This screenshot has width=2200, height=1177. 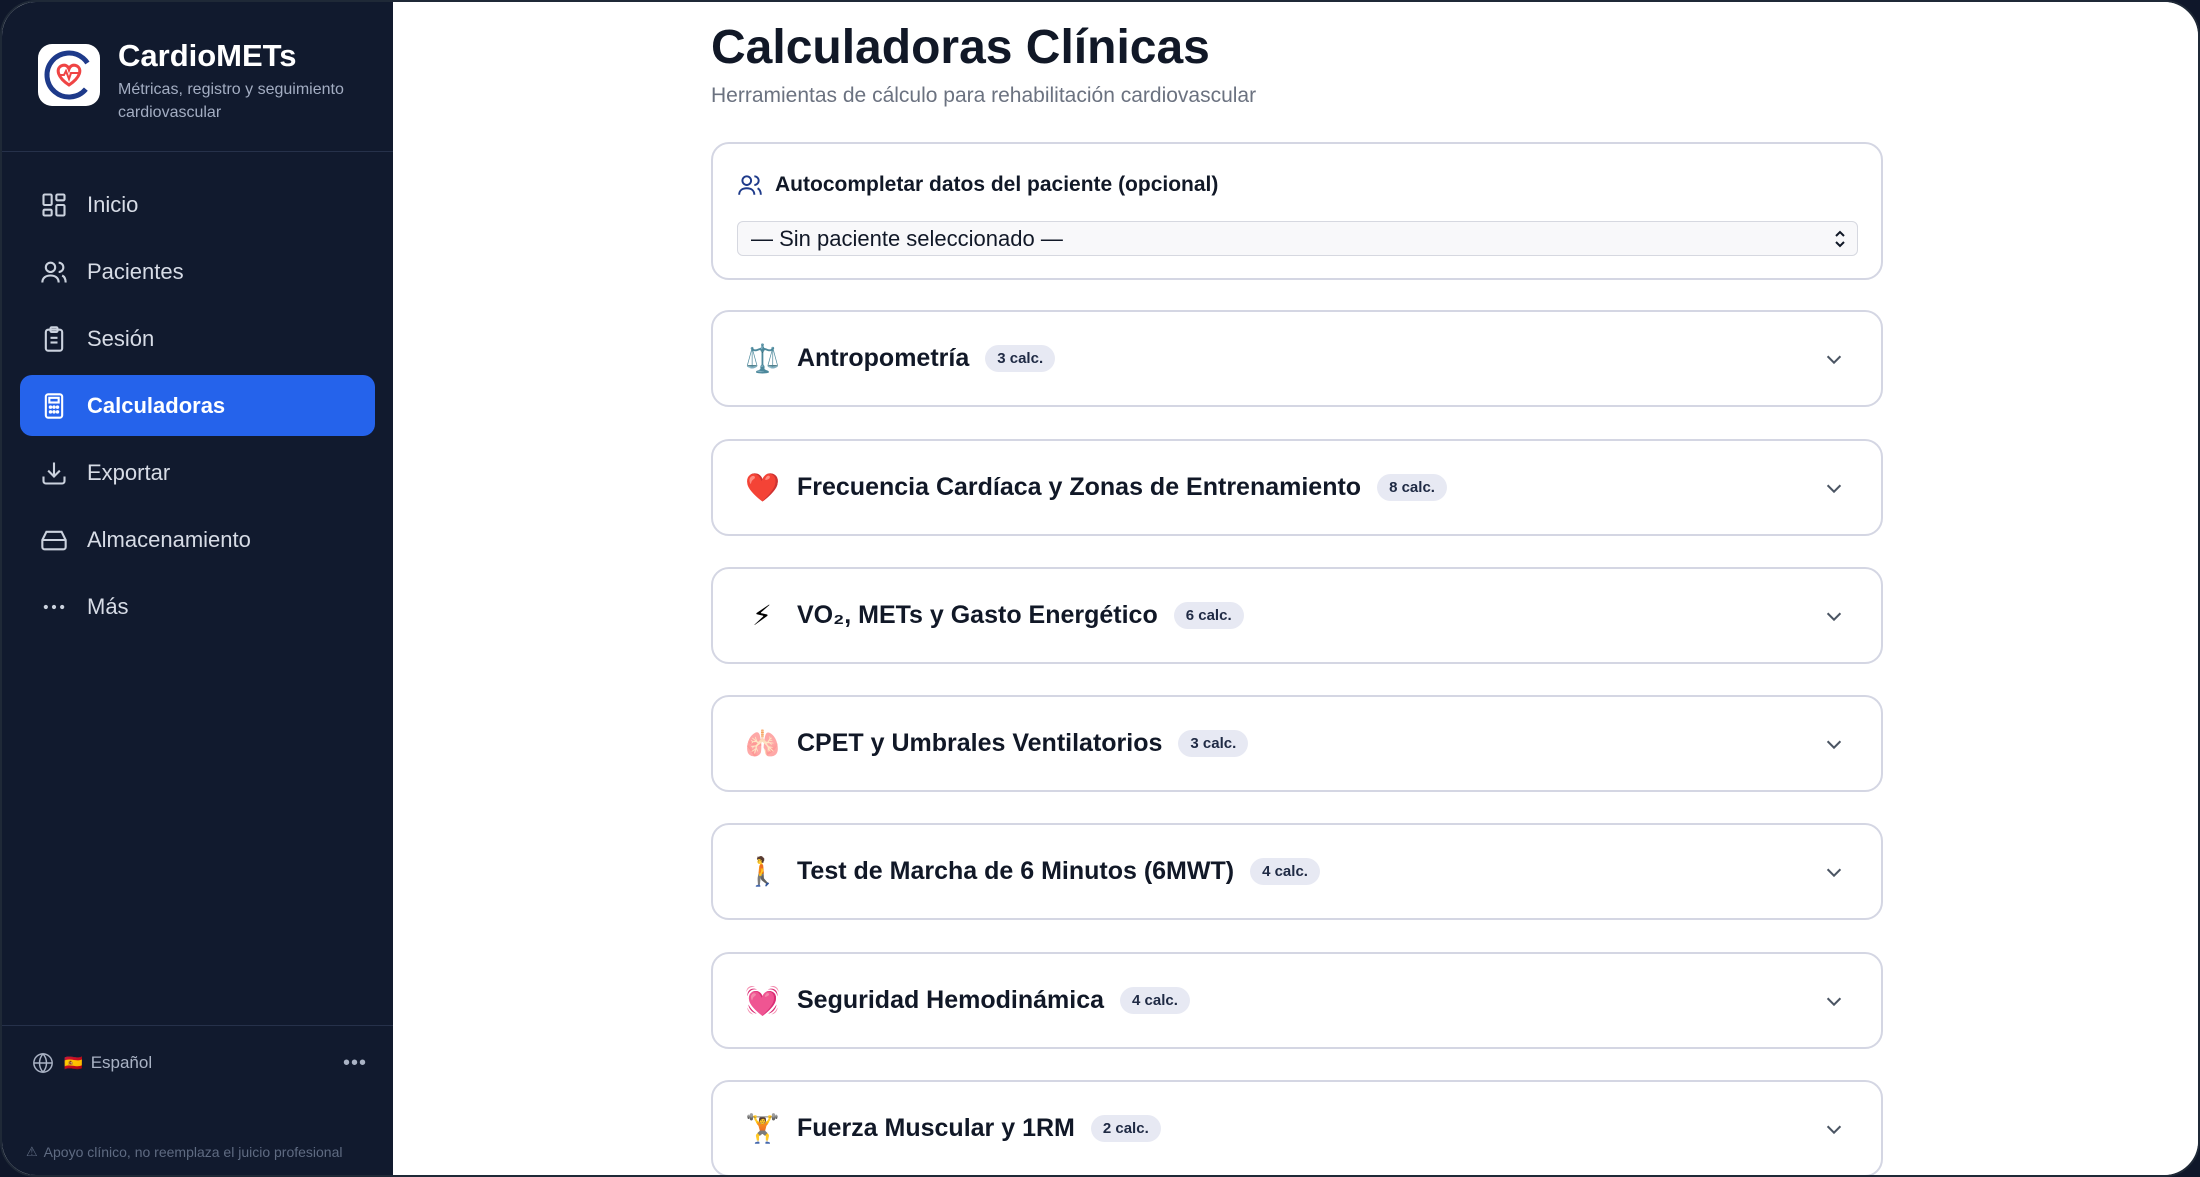 What do you see at coordinates (1125, 1128) in the screenshot?
I see `count-badge: 2 calc.` at bounding box center [1125, 1128].